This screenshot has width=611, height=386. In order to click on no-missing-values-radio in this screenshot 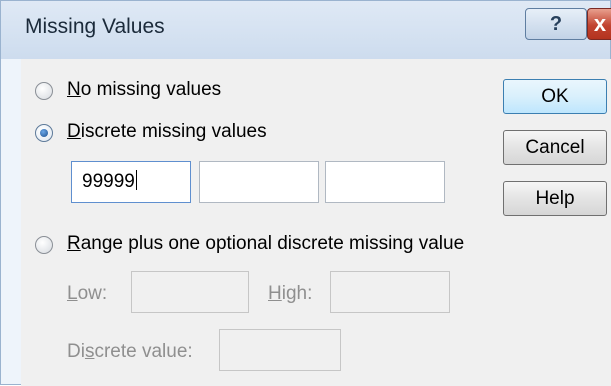, I will do `click(44, 91)`.